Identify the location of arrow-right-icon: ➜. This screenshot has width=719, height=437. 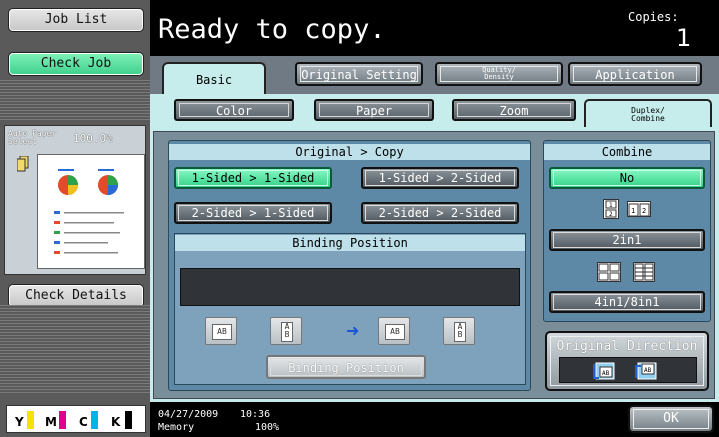
(353, 330).